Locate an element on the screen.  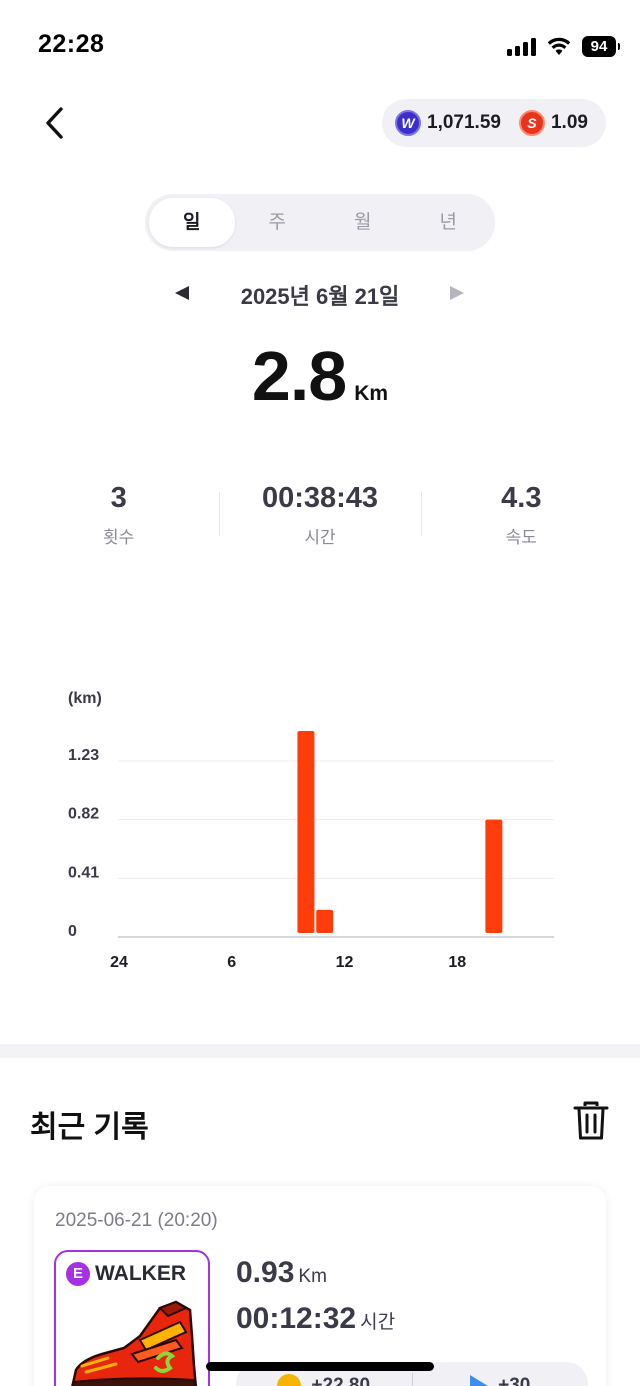
token-balance-pill: W 1,071.59 S 1.09 is located at coordinates (494, 123).